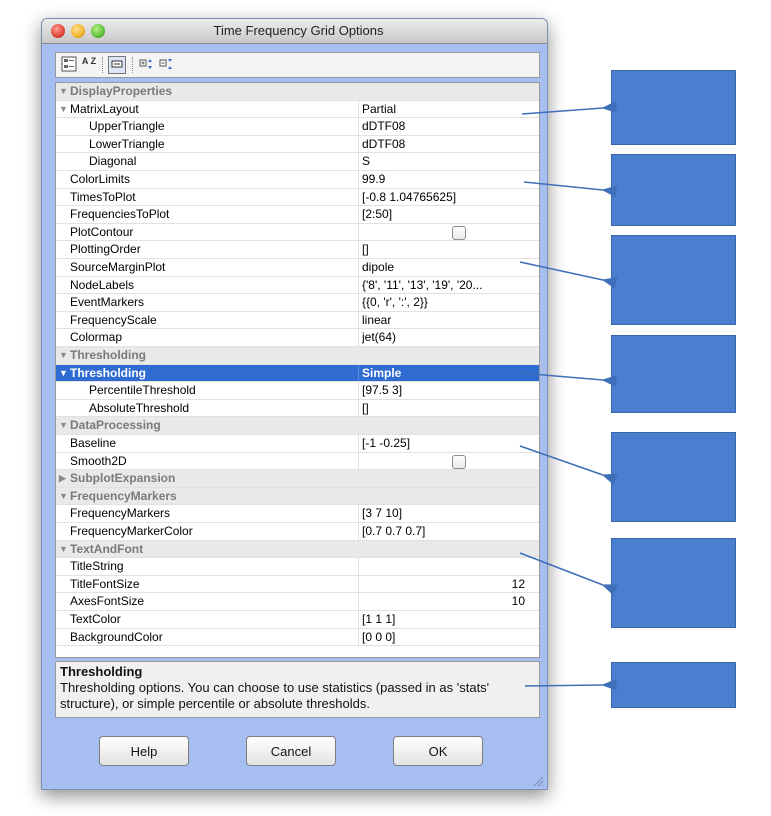 Image resolution: width=771 pixels, height=816 pixels. What do you see at coordinates (297, 303) in the screenshot?
I see `property-row: EventMarkers {{0, 'r', ':', 2}}` at bounding box center [297, 303].